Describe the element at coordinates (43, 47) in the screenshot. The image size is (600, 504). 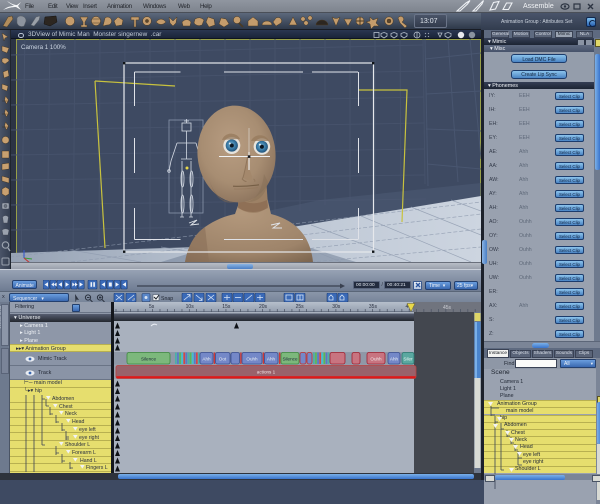
I see `svg-text: Camera 1 100%` at that location.